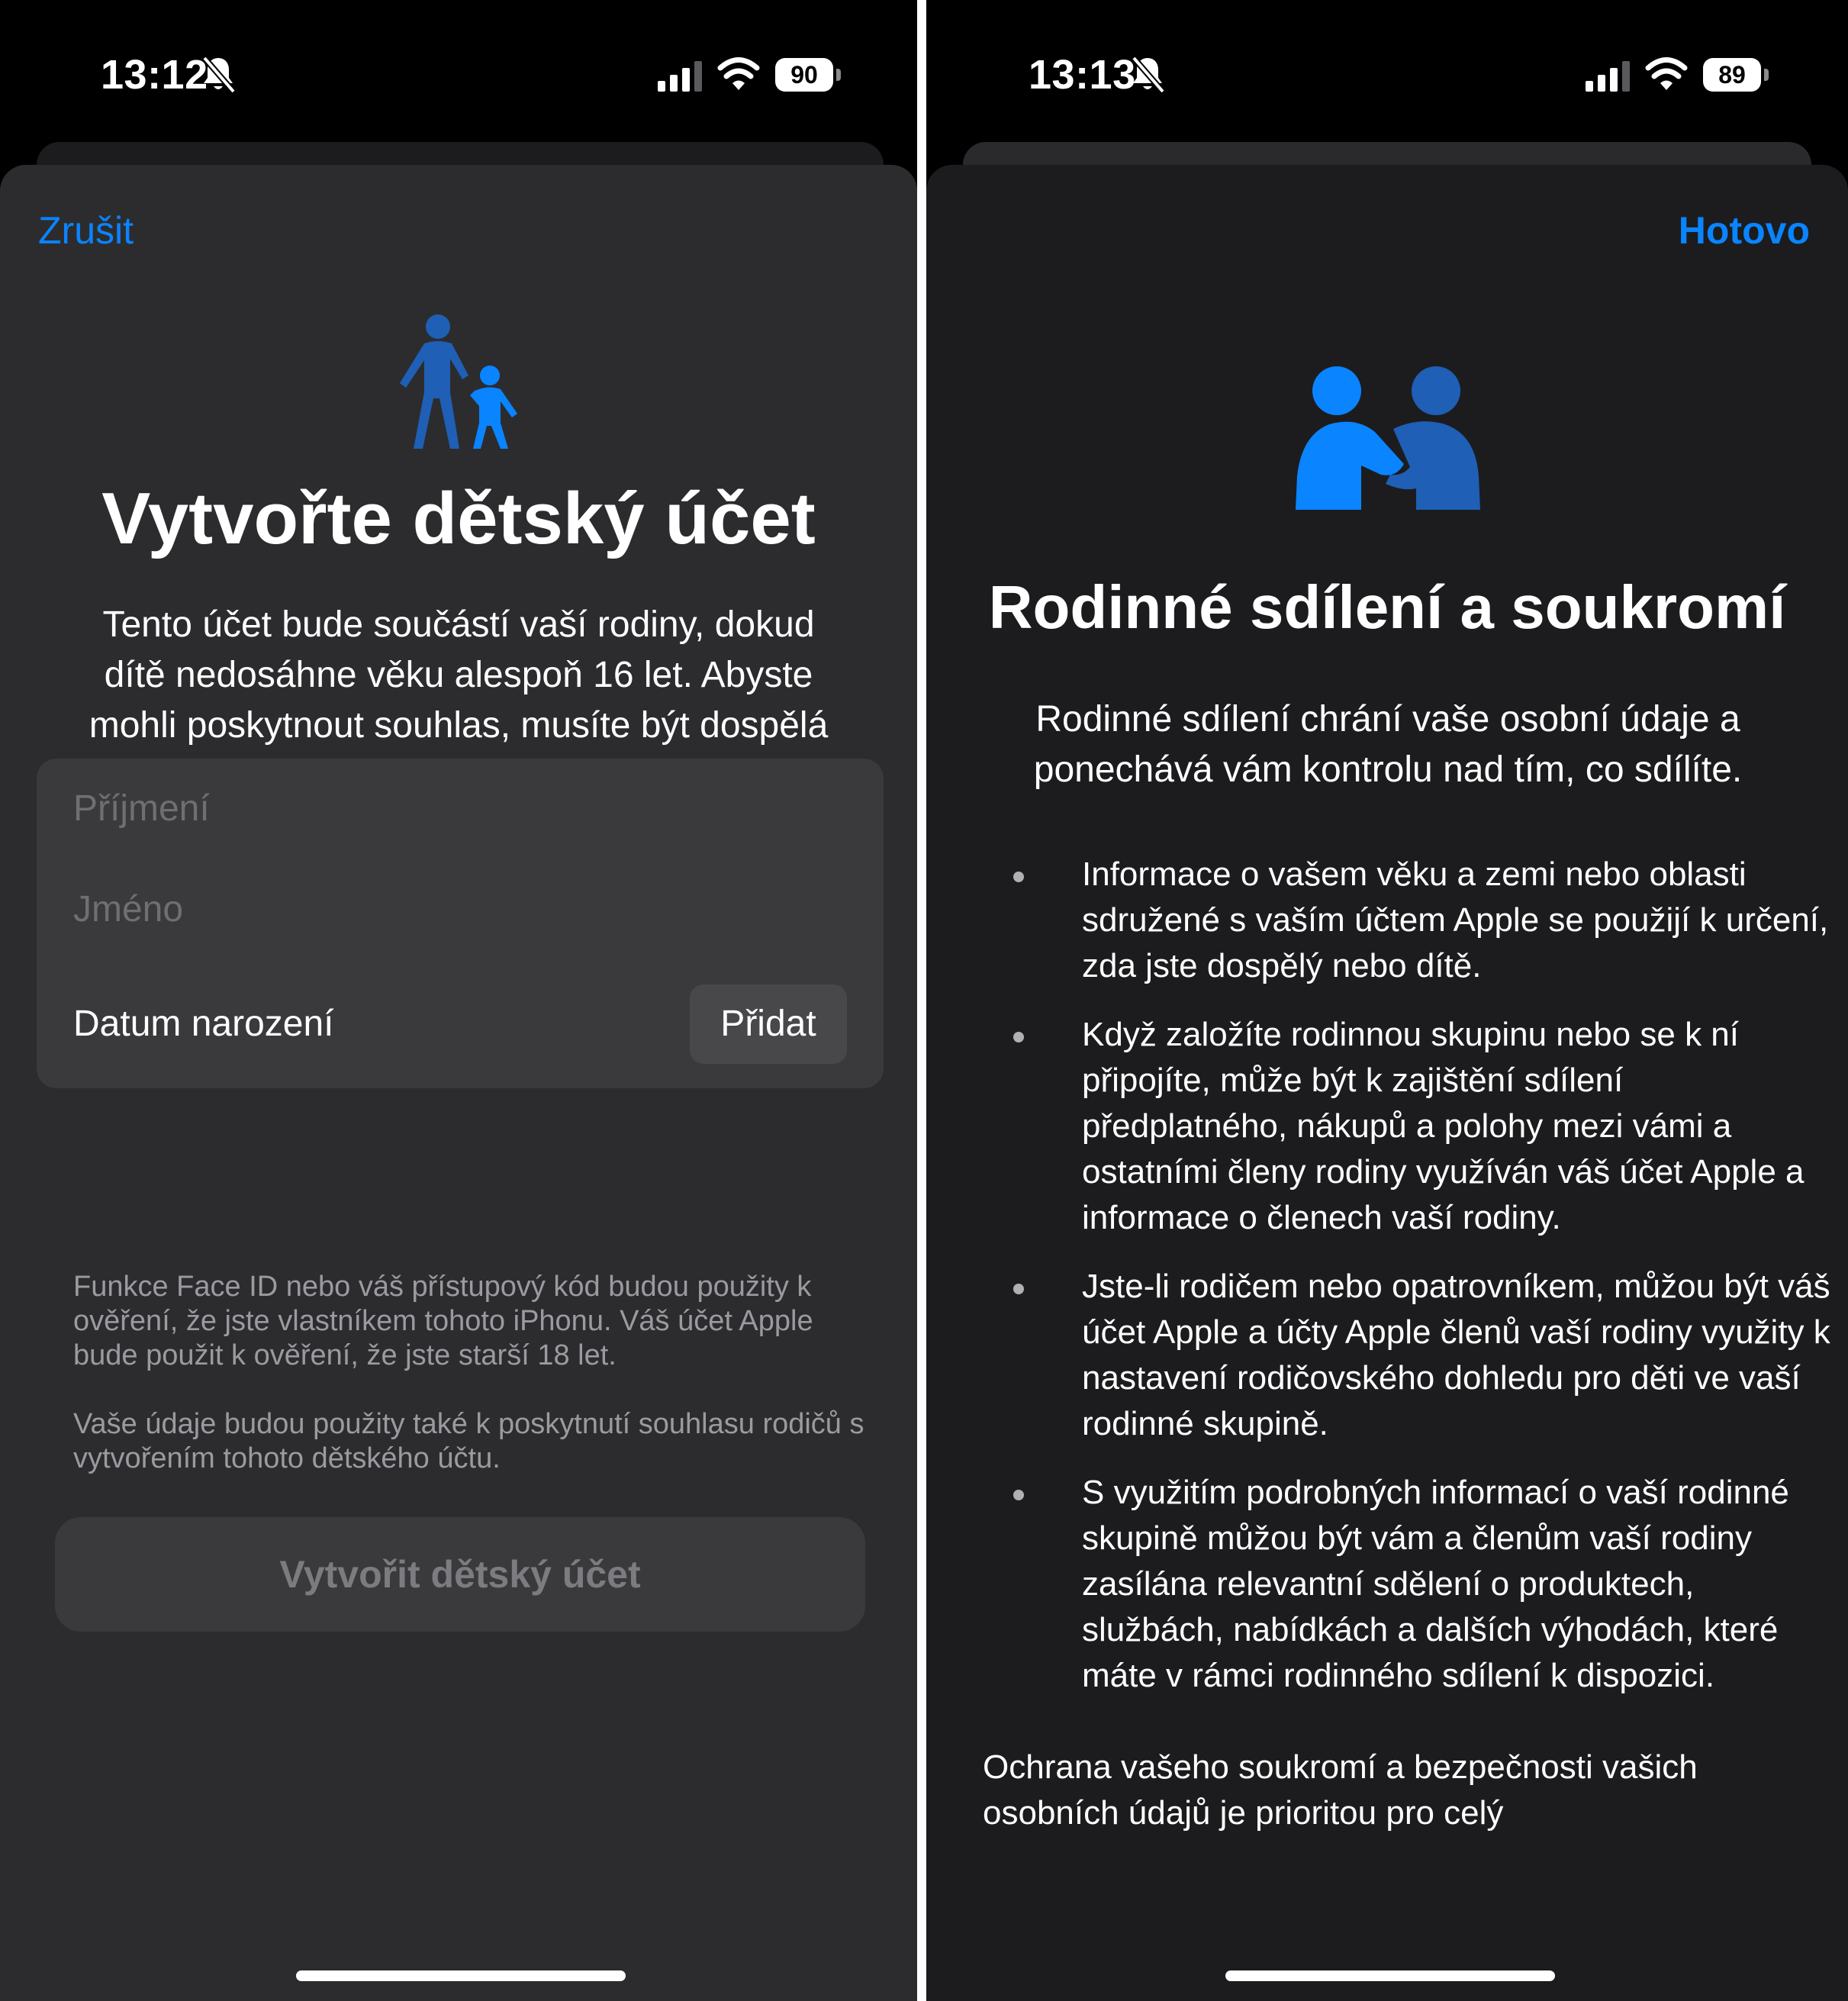 The width and height of the screenshot is (1848, 2001). I want to click on two-people-handshake-icon, so click(1388, 438).